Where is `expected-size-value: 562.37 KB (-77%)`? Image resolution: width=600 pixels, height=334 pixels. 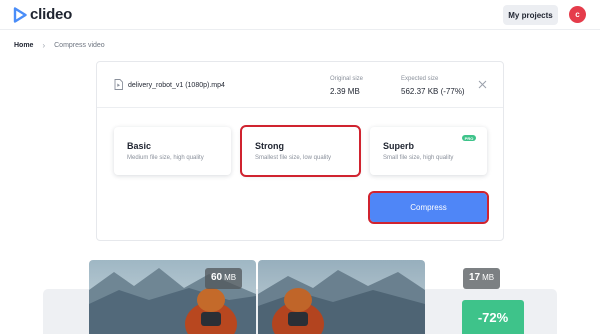
expected-size-value: 562.37 KB (-77%) is located at coordinates (433, 91).